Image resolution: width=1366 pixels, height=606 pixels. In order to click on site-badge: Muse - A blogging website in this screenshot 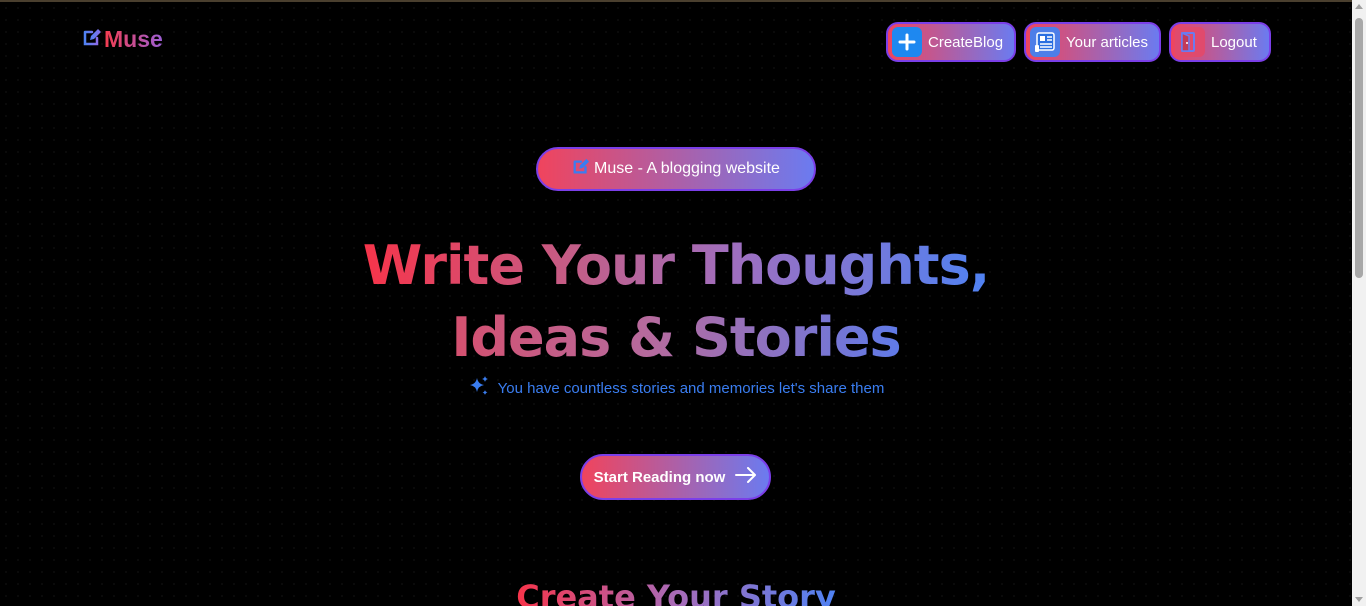, I will do `click(676, 169)`.